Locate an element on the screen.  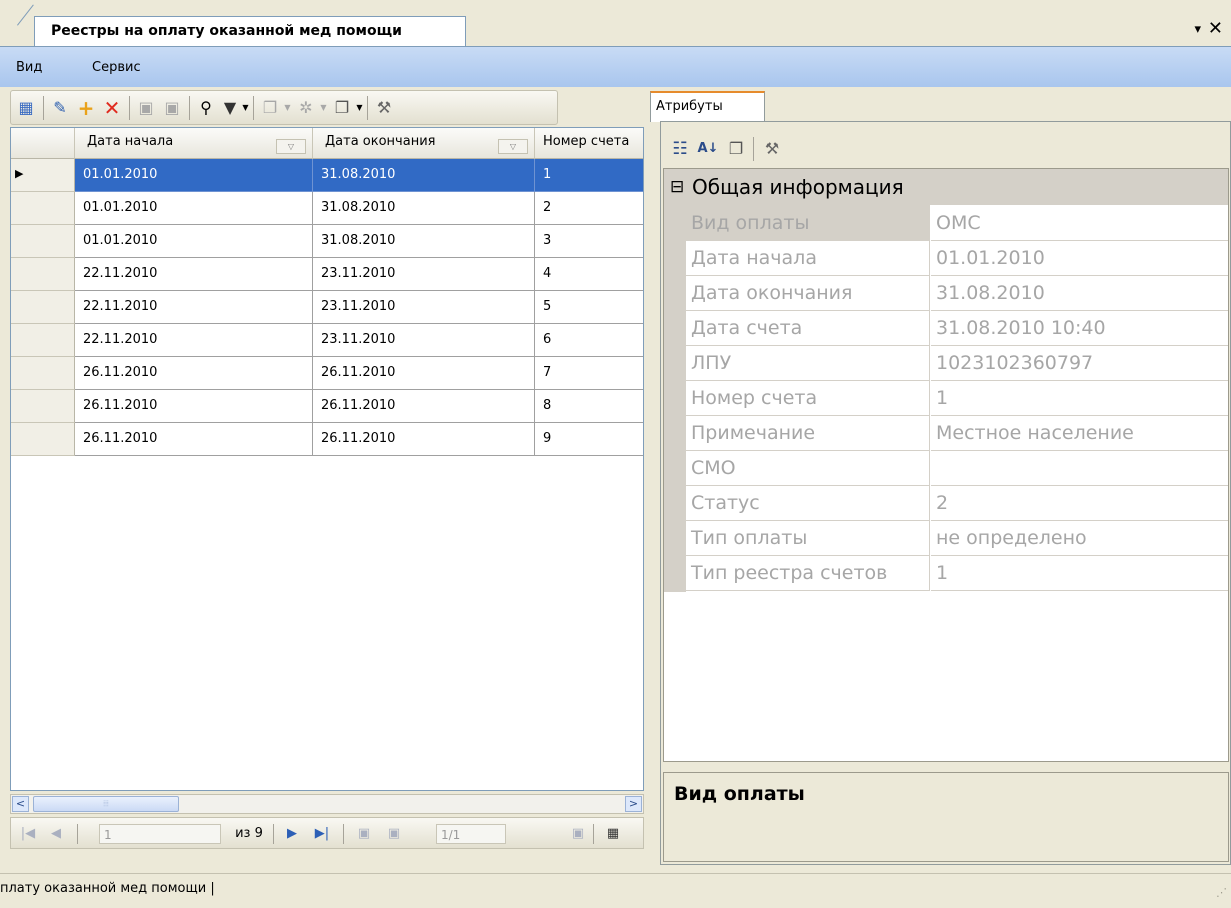
property-value: не определено is located at coordinates (1079, 538).